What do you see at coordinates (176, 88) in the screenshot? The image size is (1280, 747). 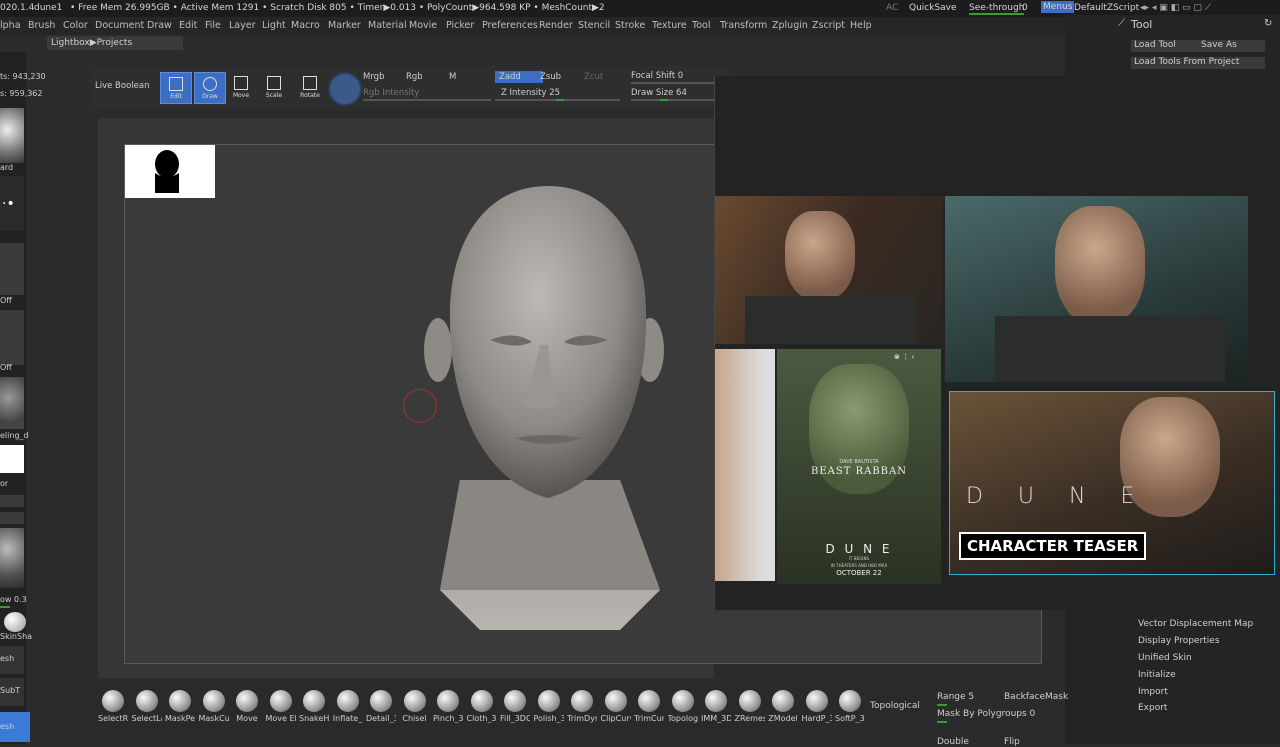 I see `edit-button: Edit` at bounding box center [176, 88].